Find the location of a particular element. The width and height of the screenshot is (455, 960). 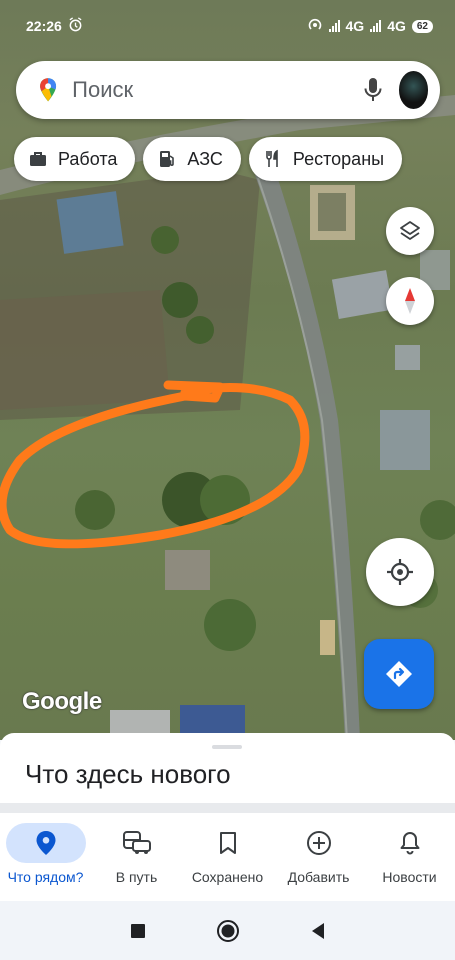

directions-icon is located at coordinates (399, 674).